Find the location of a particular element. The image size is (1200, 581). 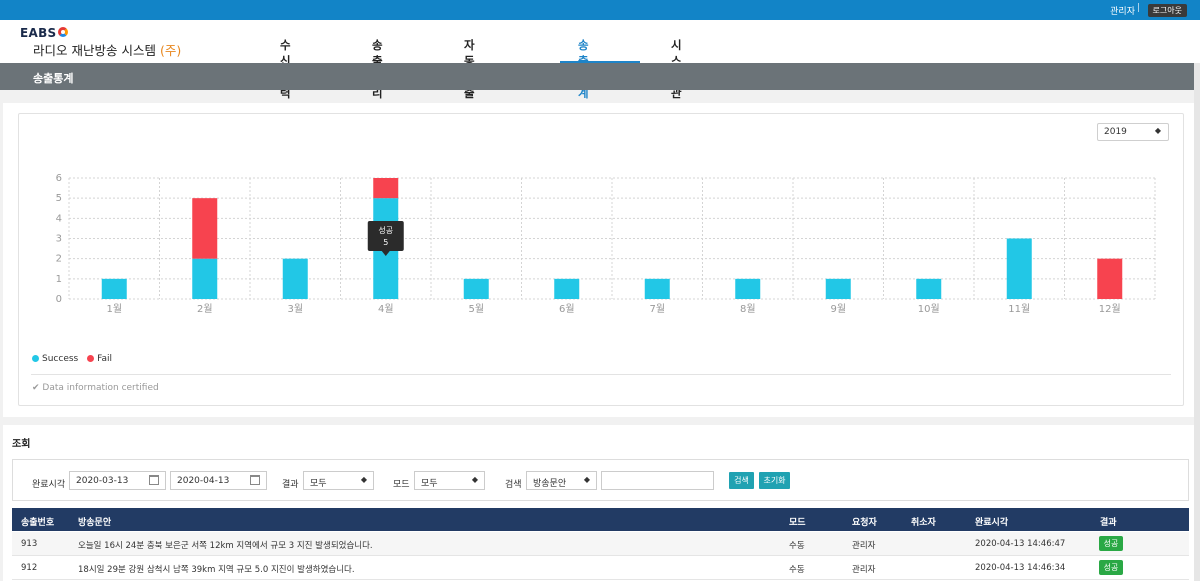

result-select-value: 모두 is located at coordinates (318, 484).